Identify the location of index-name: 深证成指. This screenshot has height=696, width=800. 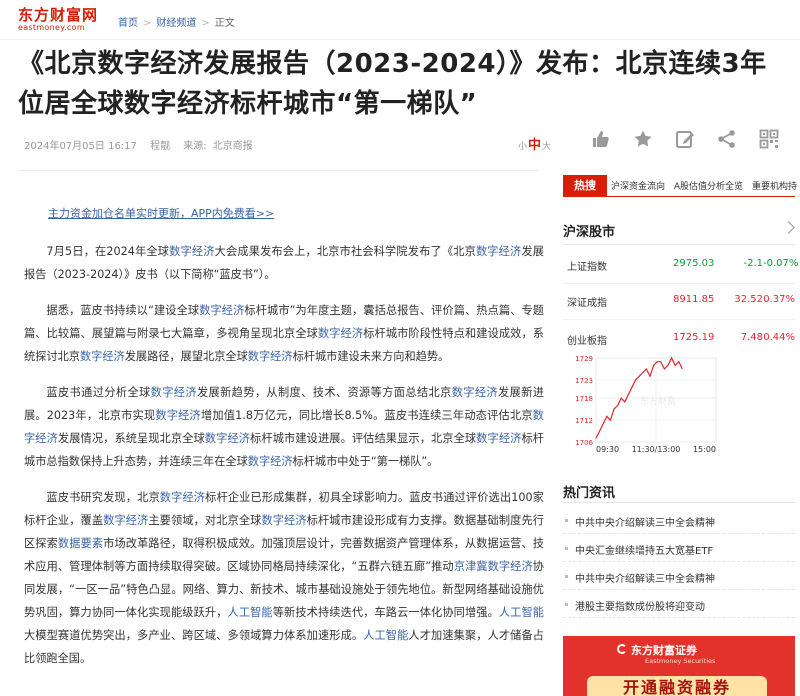
(587, 303).